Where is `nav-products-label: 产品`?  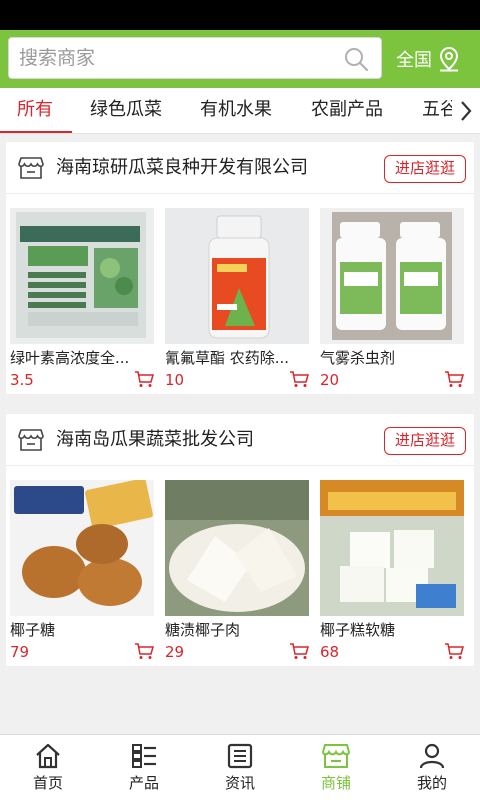 nav-products-label: 产品 is located at coordinates (143, 783).